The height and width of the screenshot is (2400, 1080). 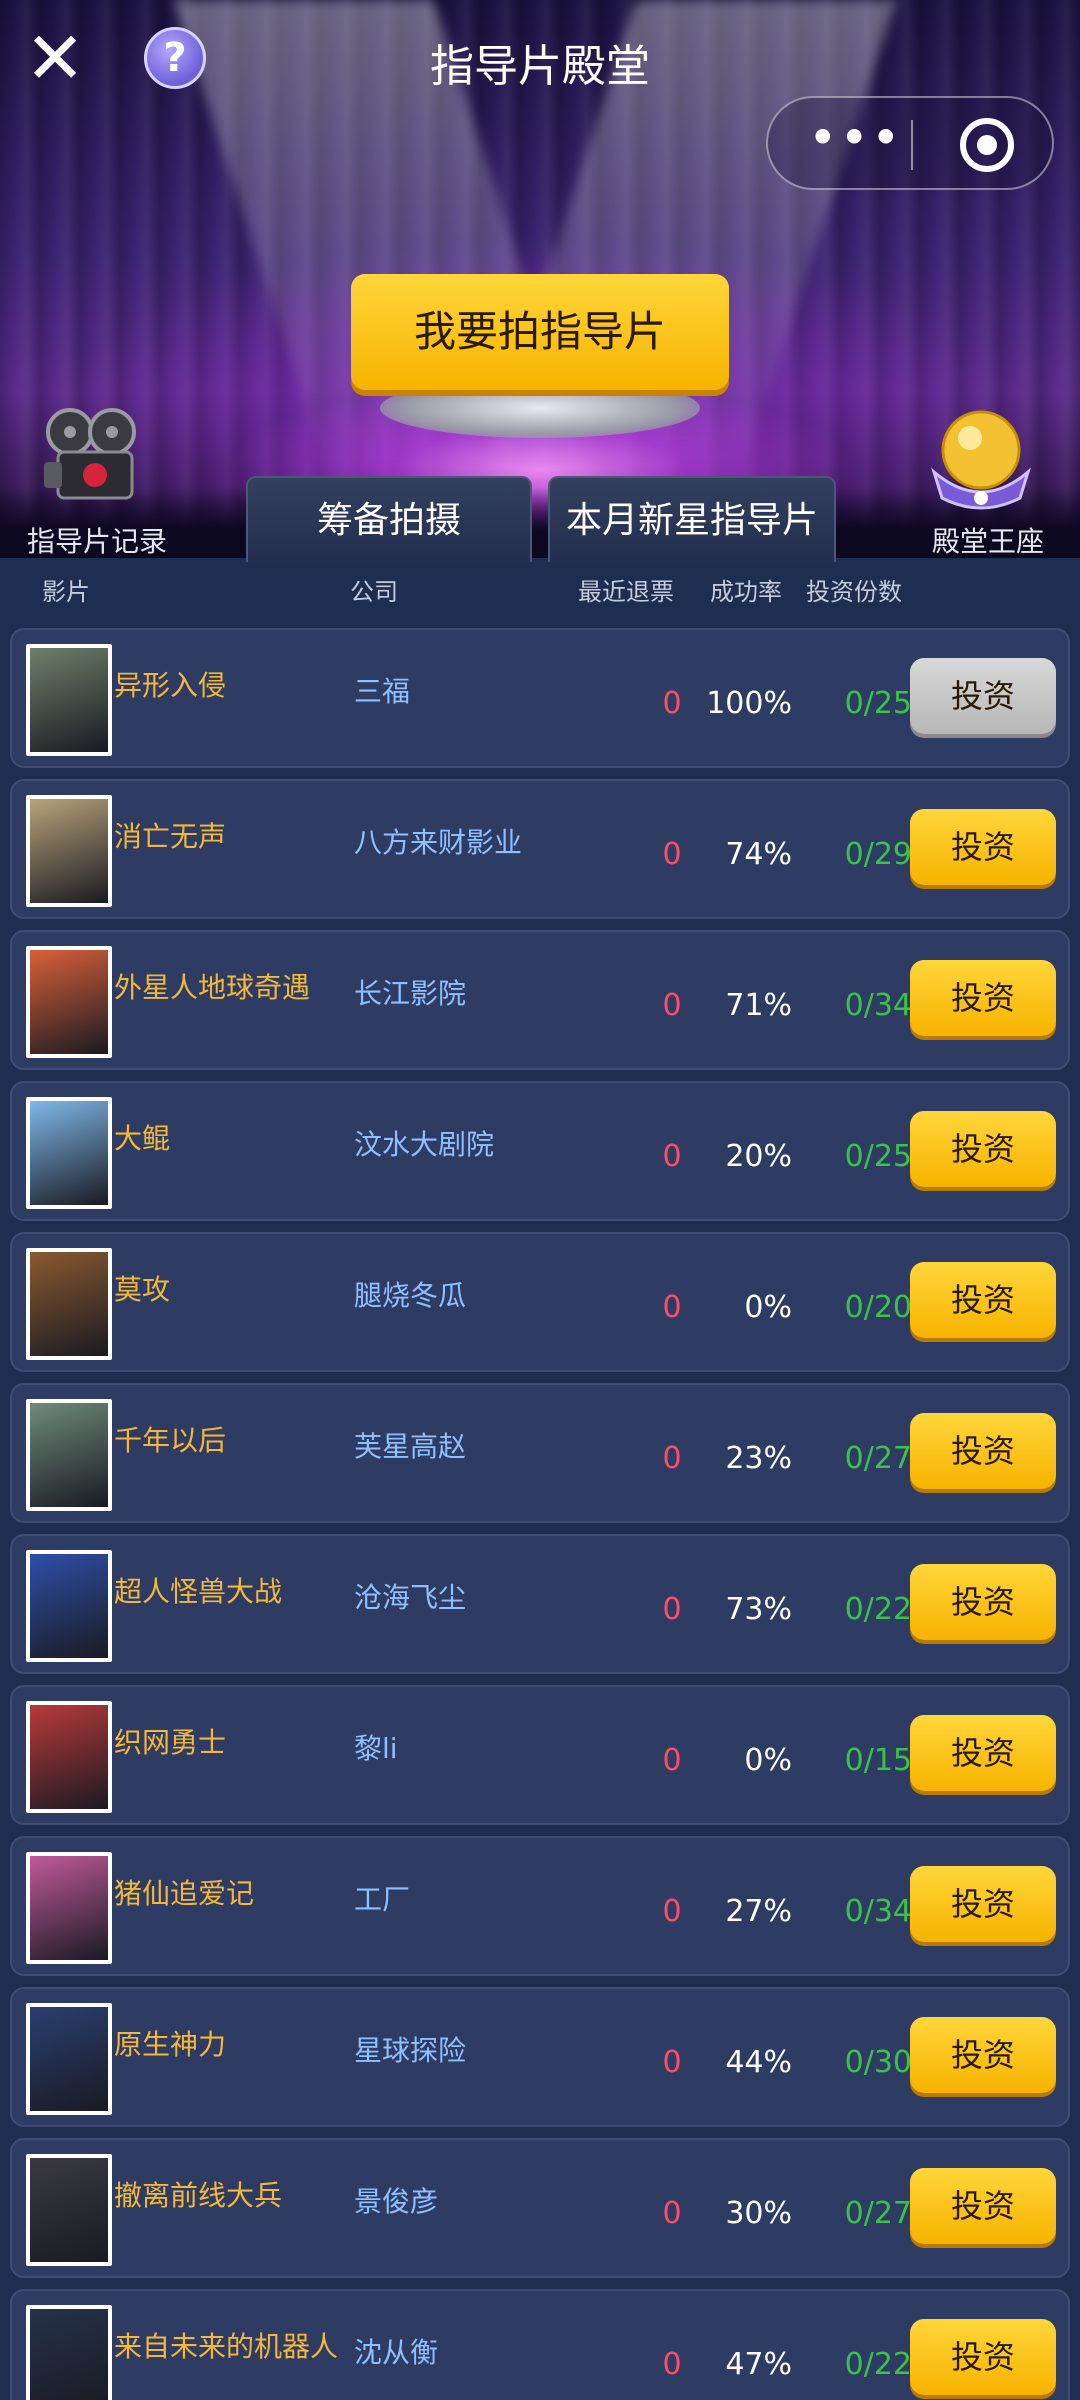 I want to click on success-rate: 73%, so click(x=758, y=1609).